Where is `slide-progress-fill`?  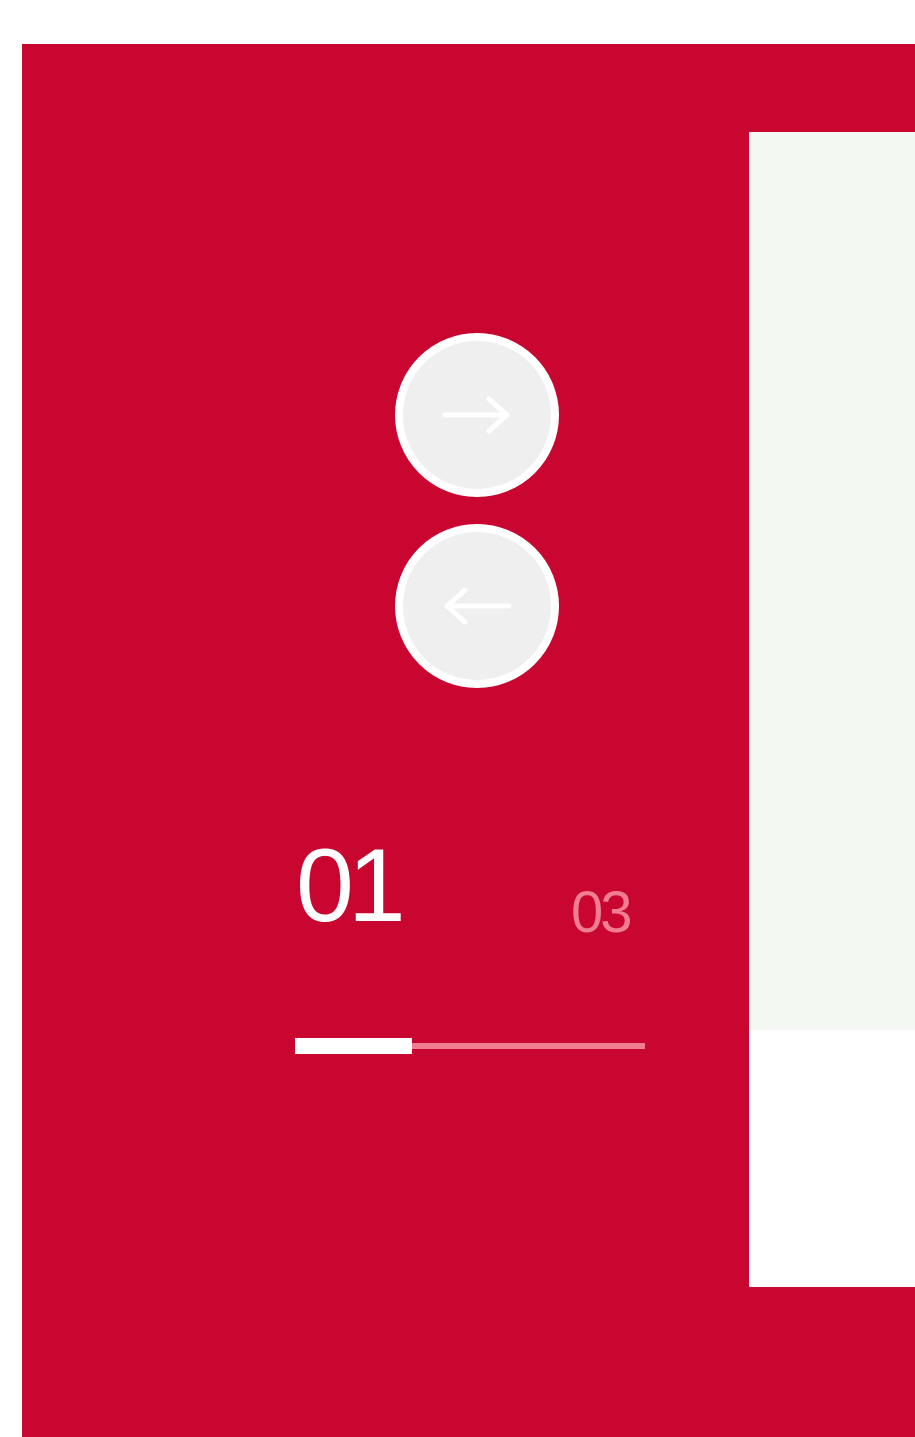
slide-progress-fill is located at coordinates (353, 1046).